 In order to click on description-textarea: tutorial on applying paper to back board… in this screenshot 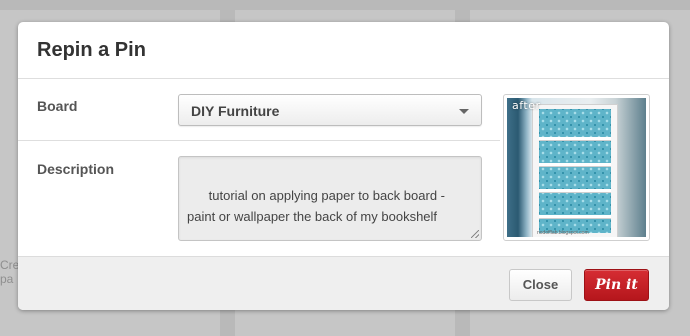, I will do `click(330, 198)`.